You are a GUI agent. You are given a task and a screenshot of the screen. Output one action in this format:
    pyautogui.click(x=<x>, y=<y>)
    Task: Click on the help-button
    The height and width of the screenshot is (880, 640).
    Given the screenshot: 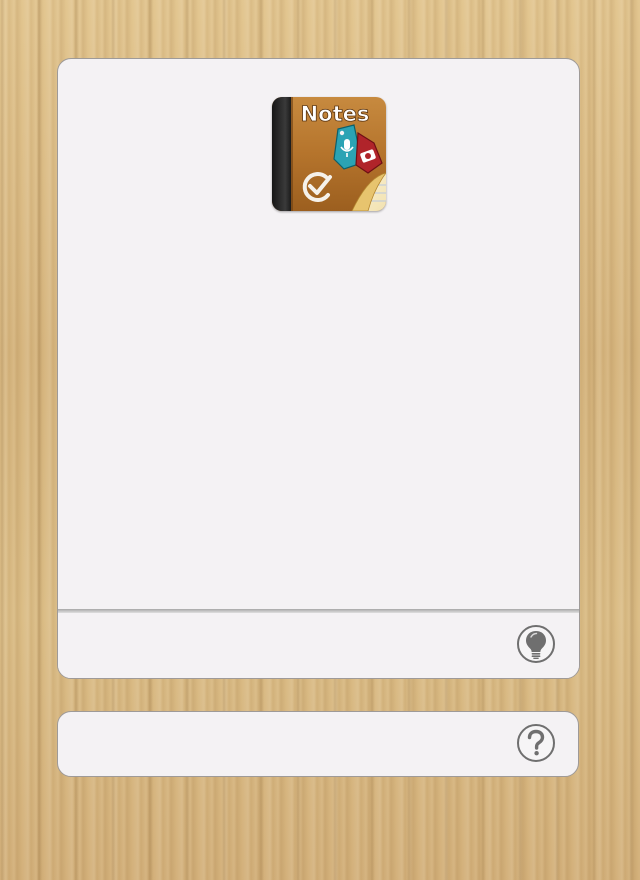 What is the action you would take?
    pyautogui.click(x=536, y=743)
    